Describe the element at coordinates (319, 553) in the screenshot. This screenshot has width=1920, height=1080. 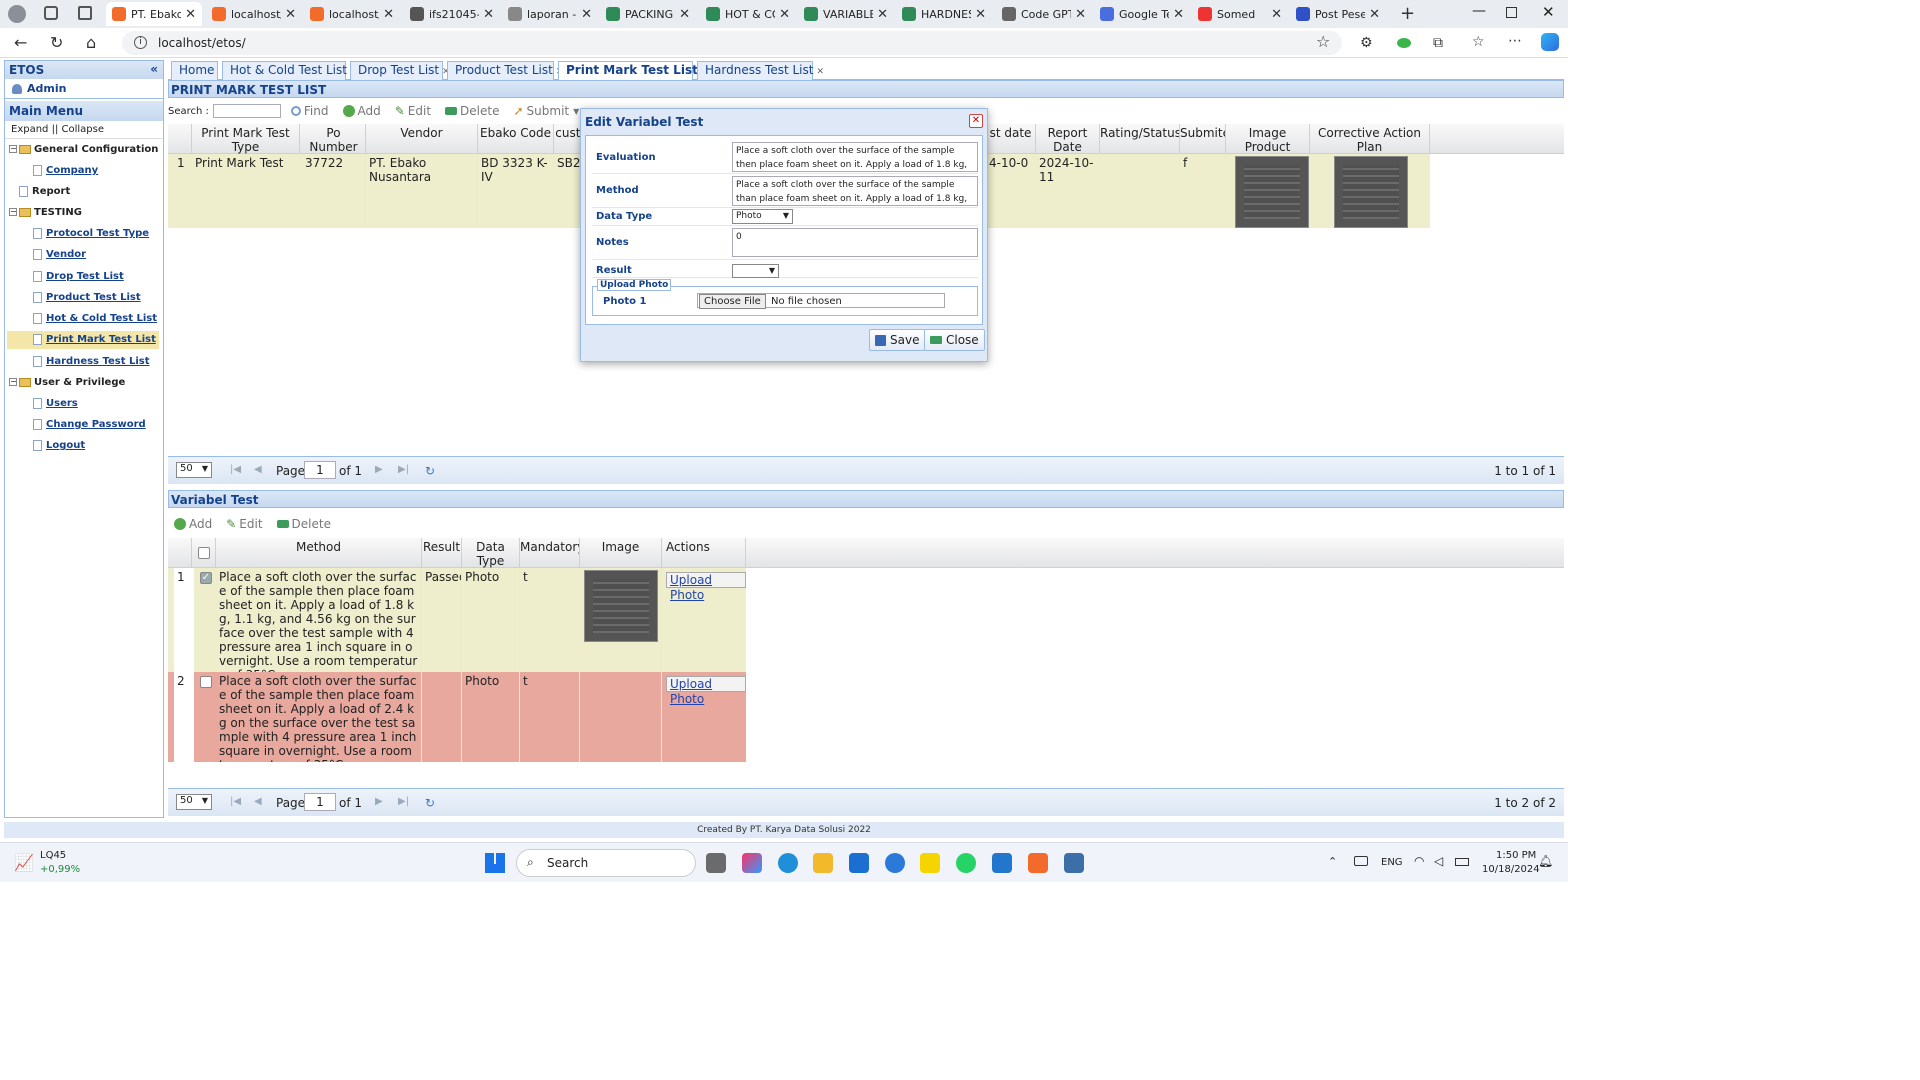
I see `column-header: Method` at that location.